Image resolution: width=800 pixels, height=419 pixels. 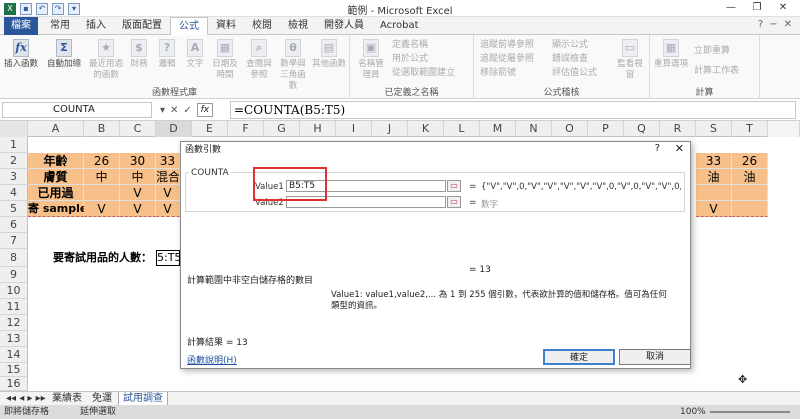 I want to click on trace-precedents-button: 追蹤前導參照, so click(x=507, y=45).